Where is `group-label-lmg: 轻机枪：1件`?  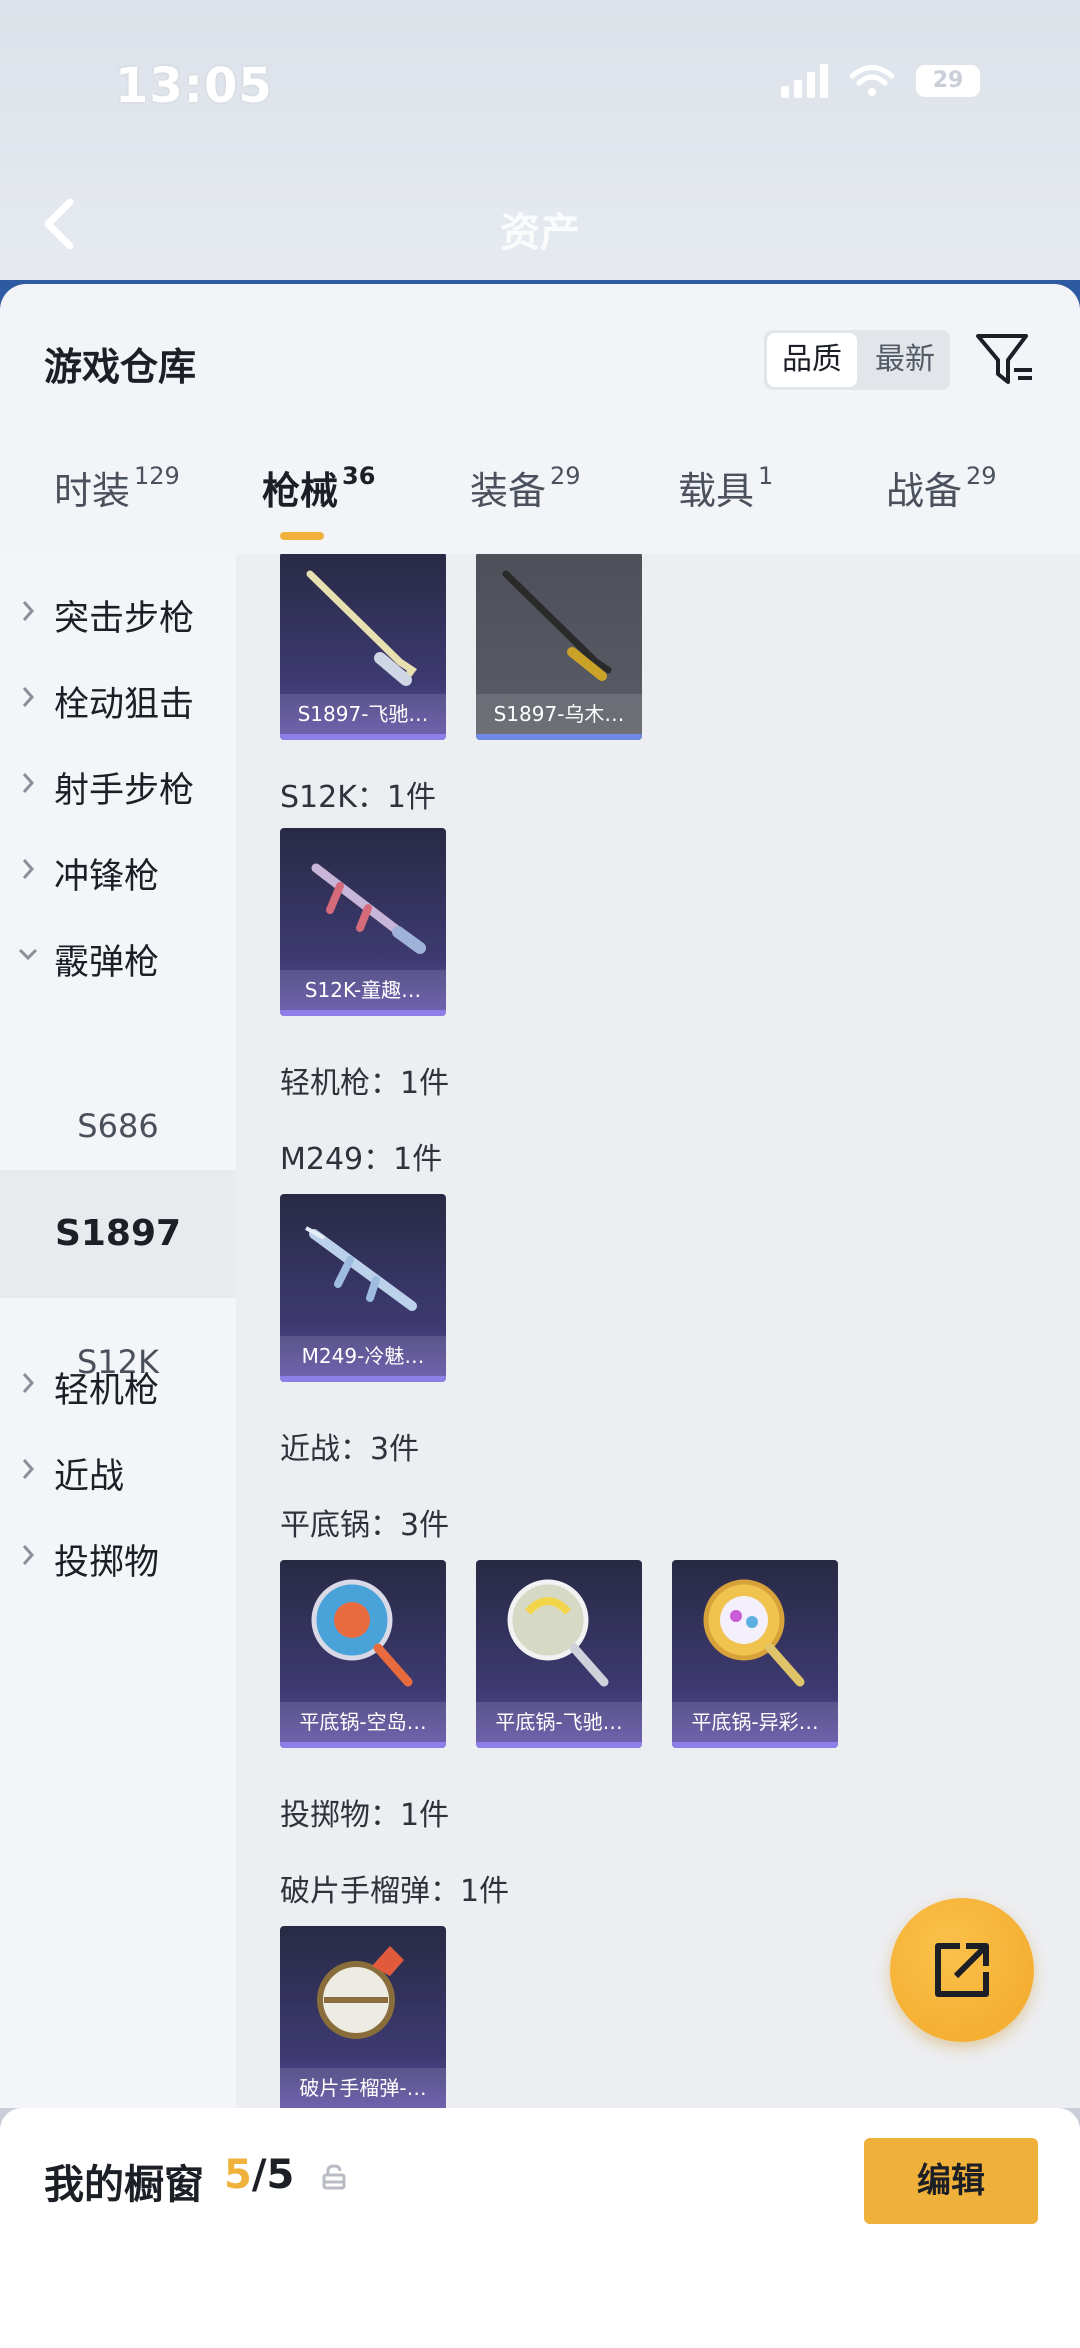
group-label-lmg: 轻机枪：1件 is located at coordinates (365, 1083).